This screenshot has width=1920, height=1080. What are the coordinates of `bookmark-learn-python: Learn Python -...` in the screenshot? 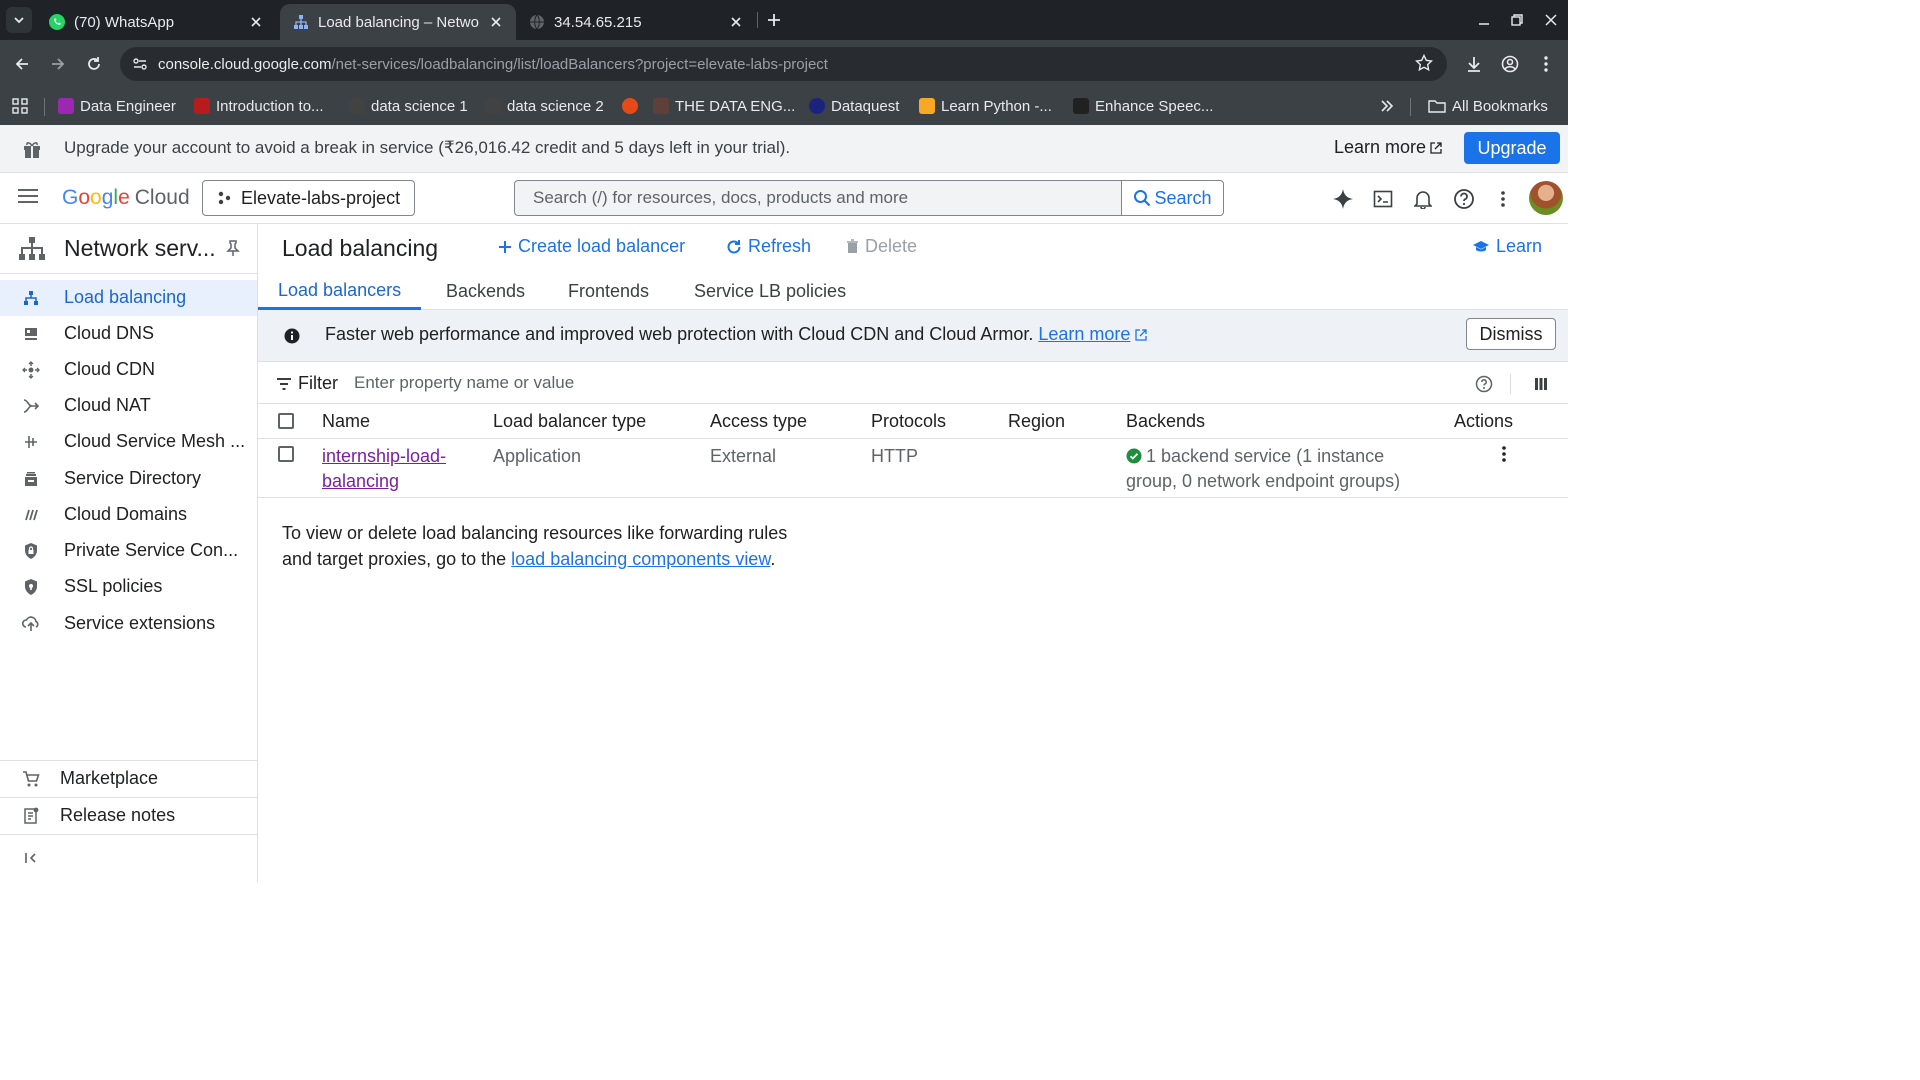 It's located at (985, 106).